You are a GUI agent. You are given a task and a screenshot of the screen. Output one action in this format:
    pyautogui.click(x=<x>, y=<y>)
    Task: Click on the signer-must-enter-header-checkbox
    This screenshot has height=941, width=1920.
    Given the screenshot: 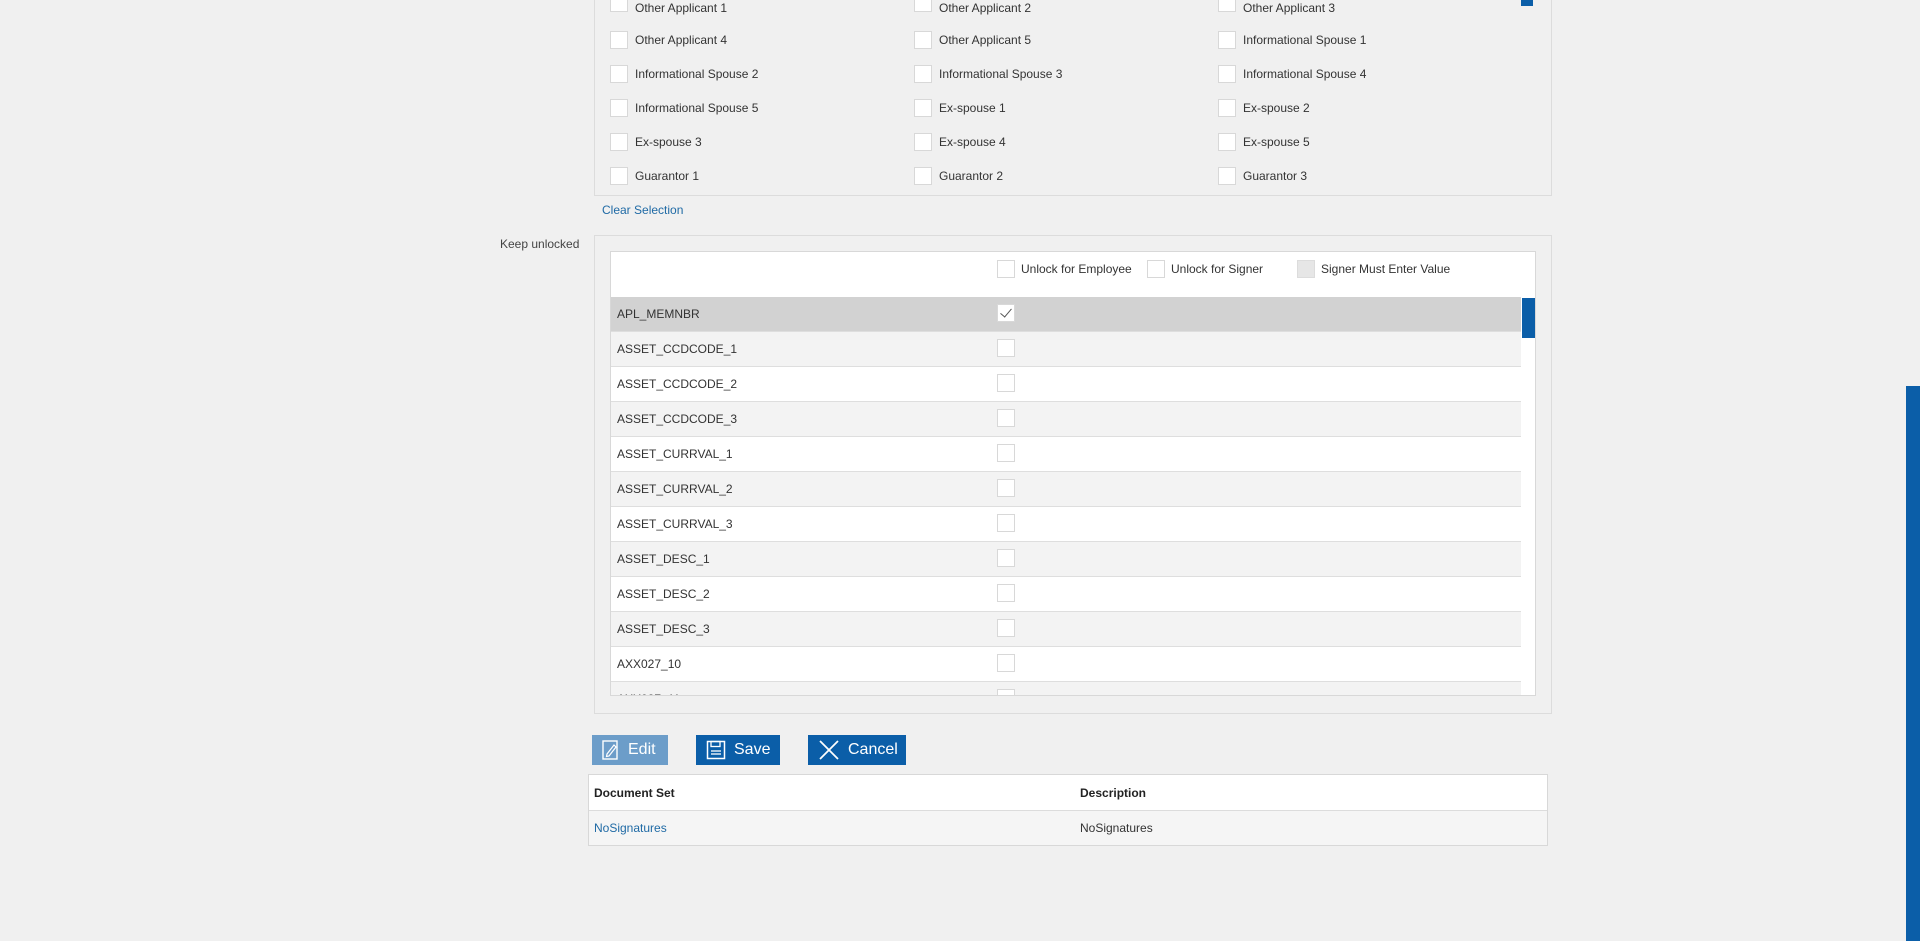 What is the action you would take?
    pyautogui.click(x=1306, y=269)
    